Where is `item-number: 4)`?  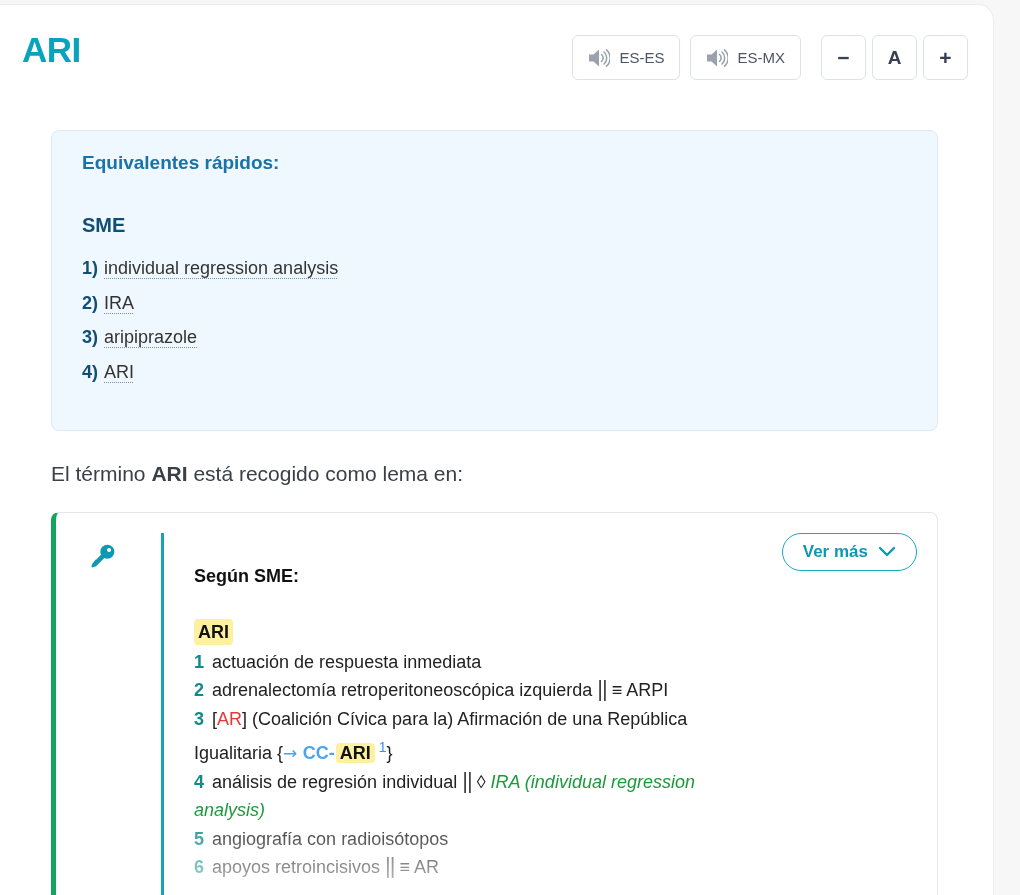
item-number: 4) is located at coordinates (90, 372).